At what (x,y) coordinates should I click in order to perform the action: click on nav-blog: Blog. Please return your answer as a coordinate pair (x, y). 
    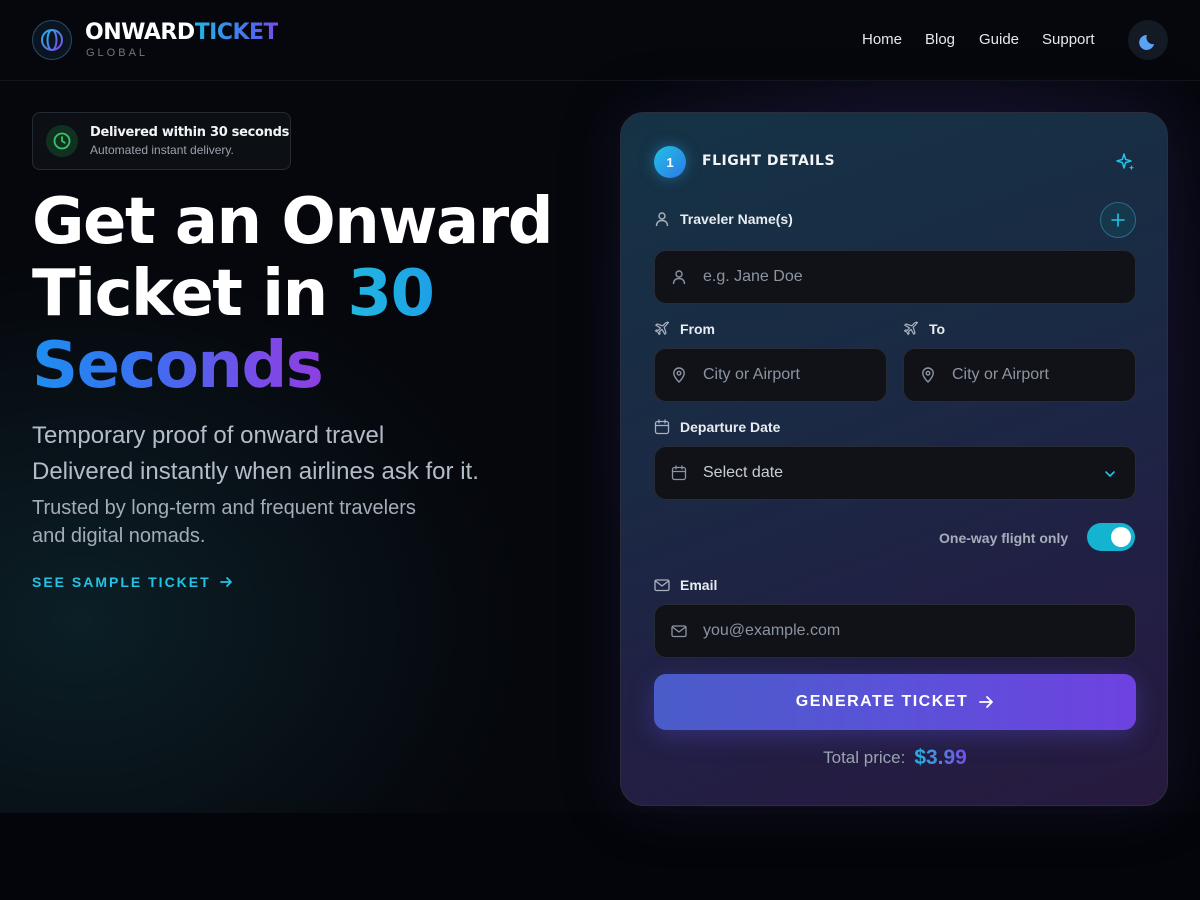
    Looking at the image, I should click on (940, 39).